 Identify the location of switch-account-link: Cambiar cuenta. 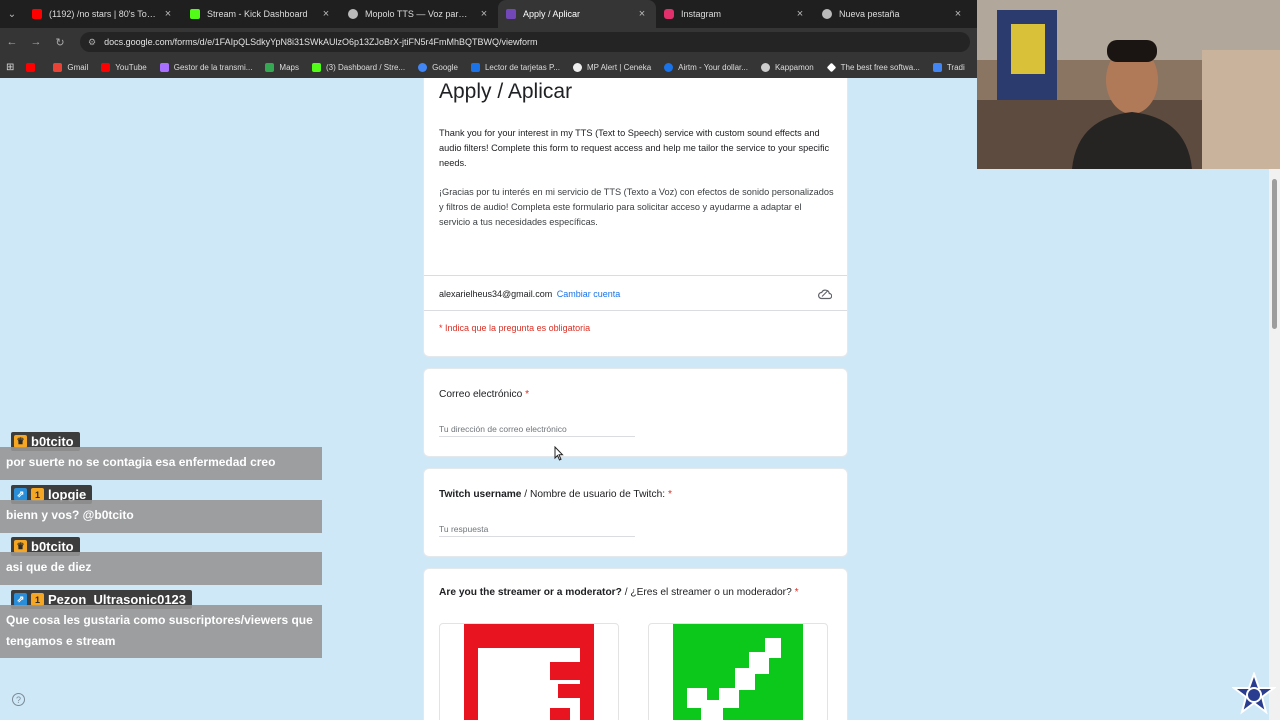
(589, 294).